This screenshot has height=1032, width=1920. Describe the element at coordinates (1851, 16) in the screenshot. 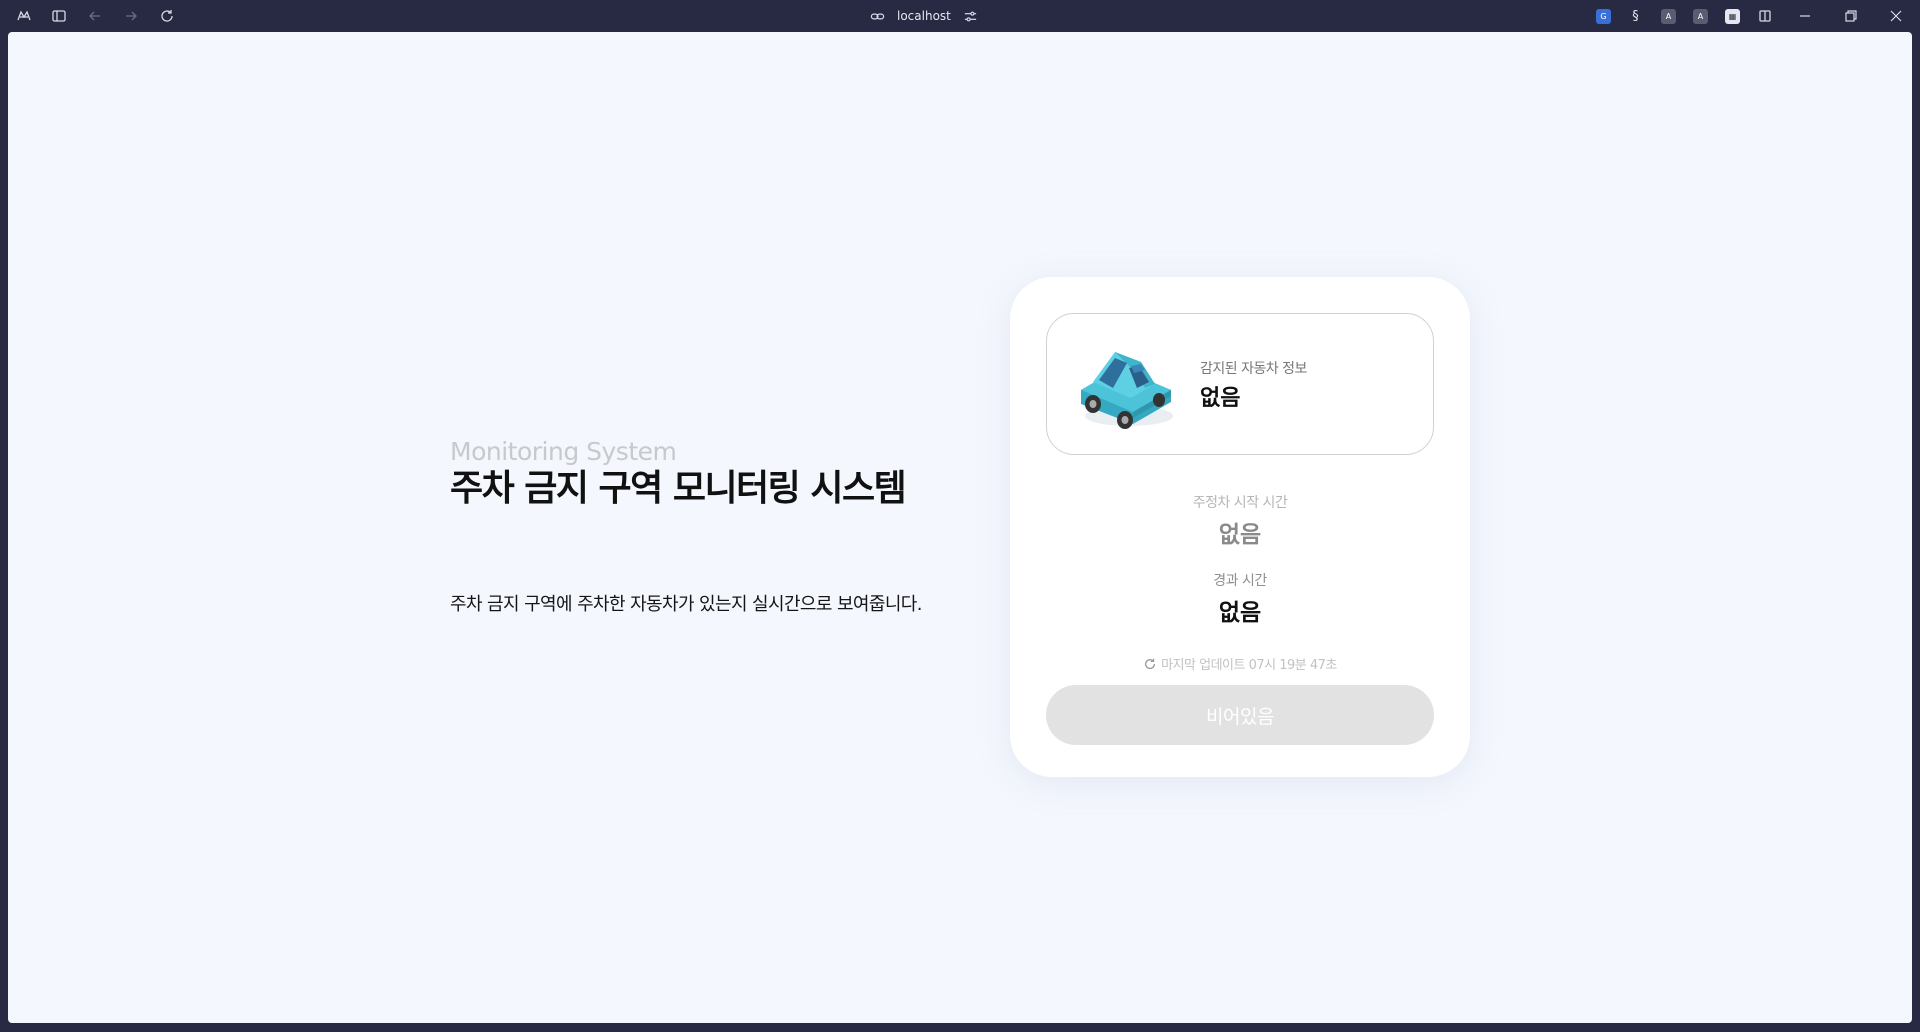

I see `restore-icon` at that location.